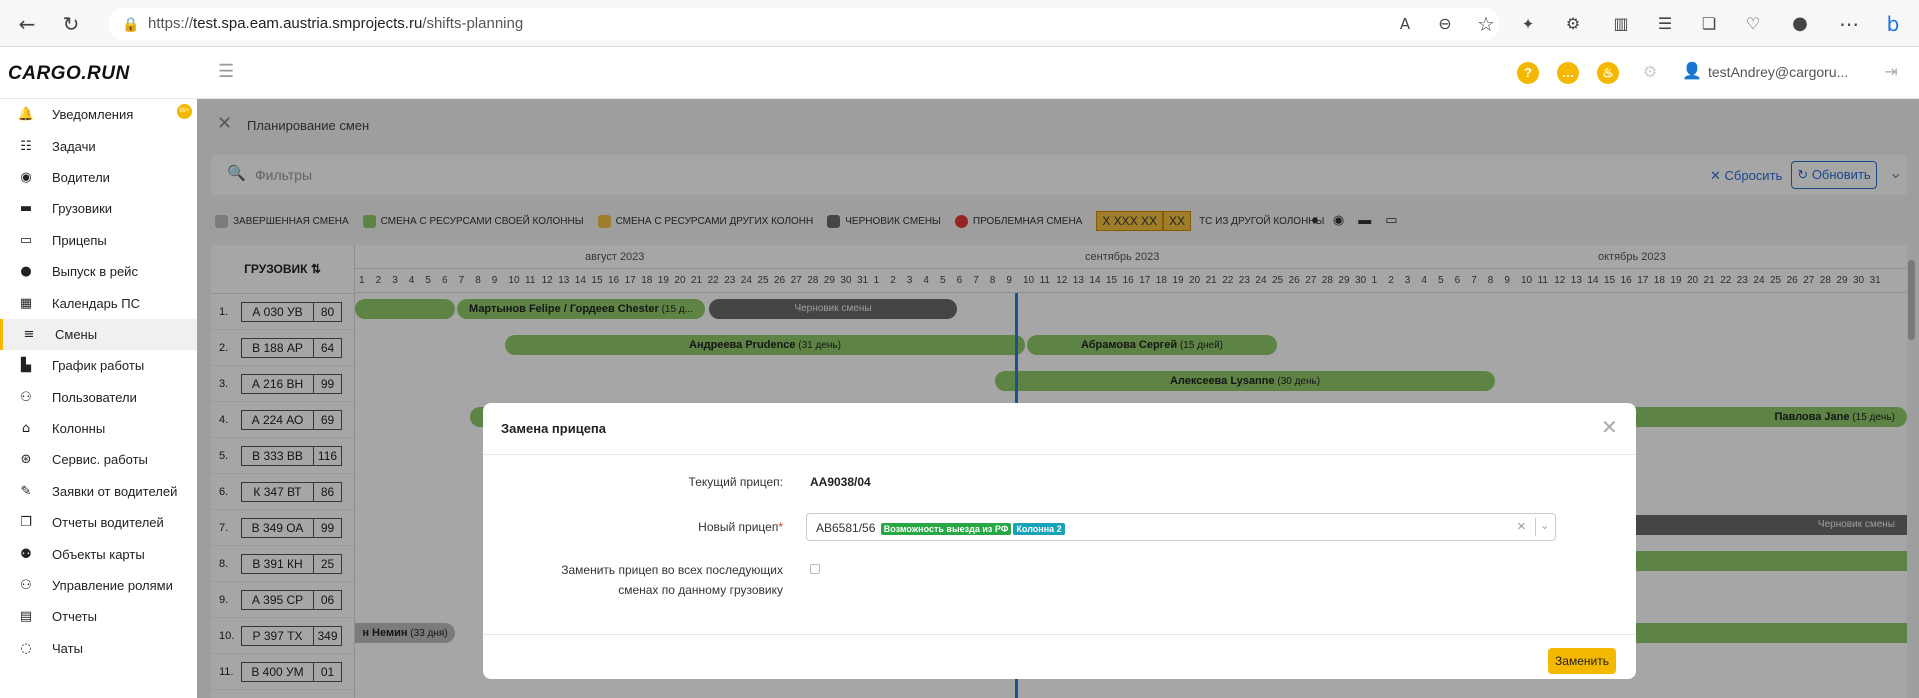 This screenshot has width=1919, height=698. I want to click on more-icon: ⋯, so click(1849, 24).